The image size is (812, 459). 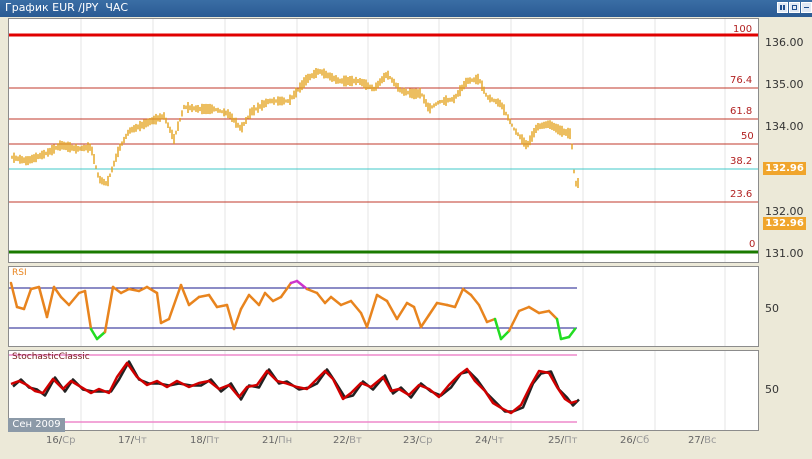 What do you see at coordinates (61, 440) in the screenshot?
I see `day-label: 16/Ср` at bounding box center [61, 440].